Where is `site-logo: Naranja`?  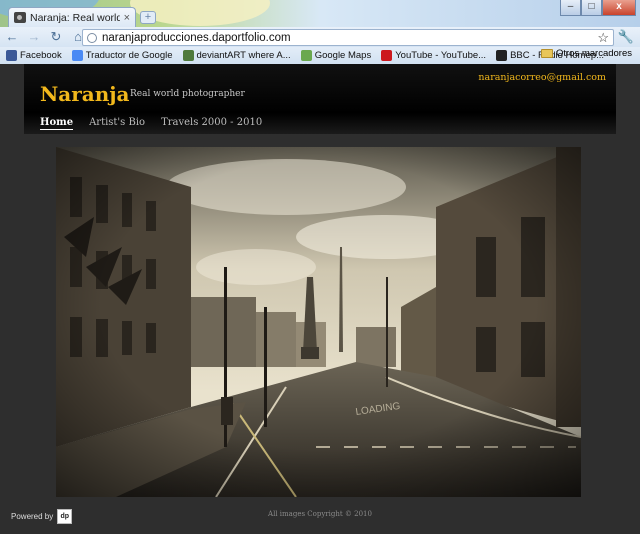 site-logo: Naranja is located at coordinates (84, 94).